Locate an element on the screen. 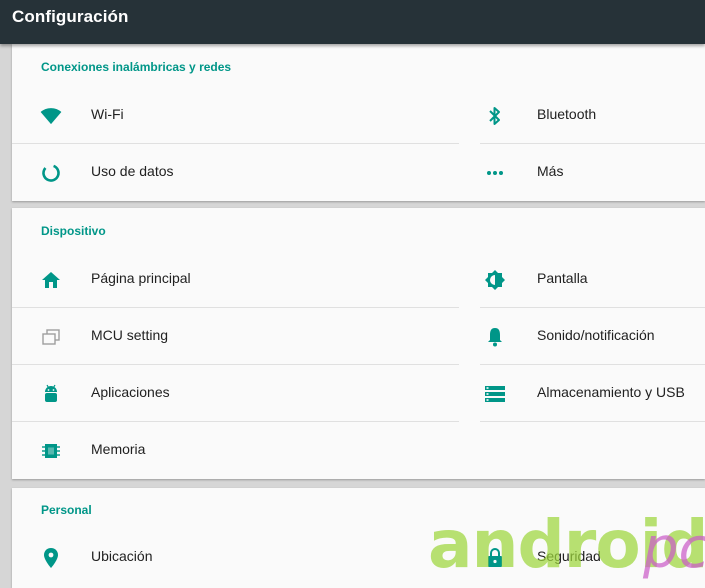  settings-item-bluetooth: Bluetooth is located at coordinates (358, 115).